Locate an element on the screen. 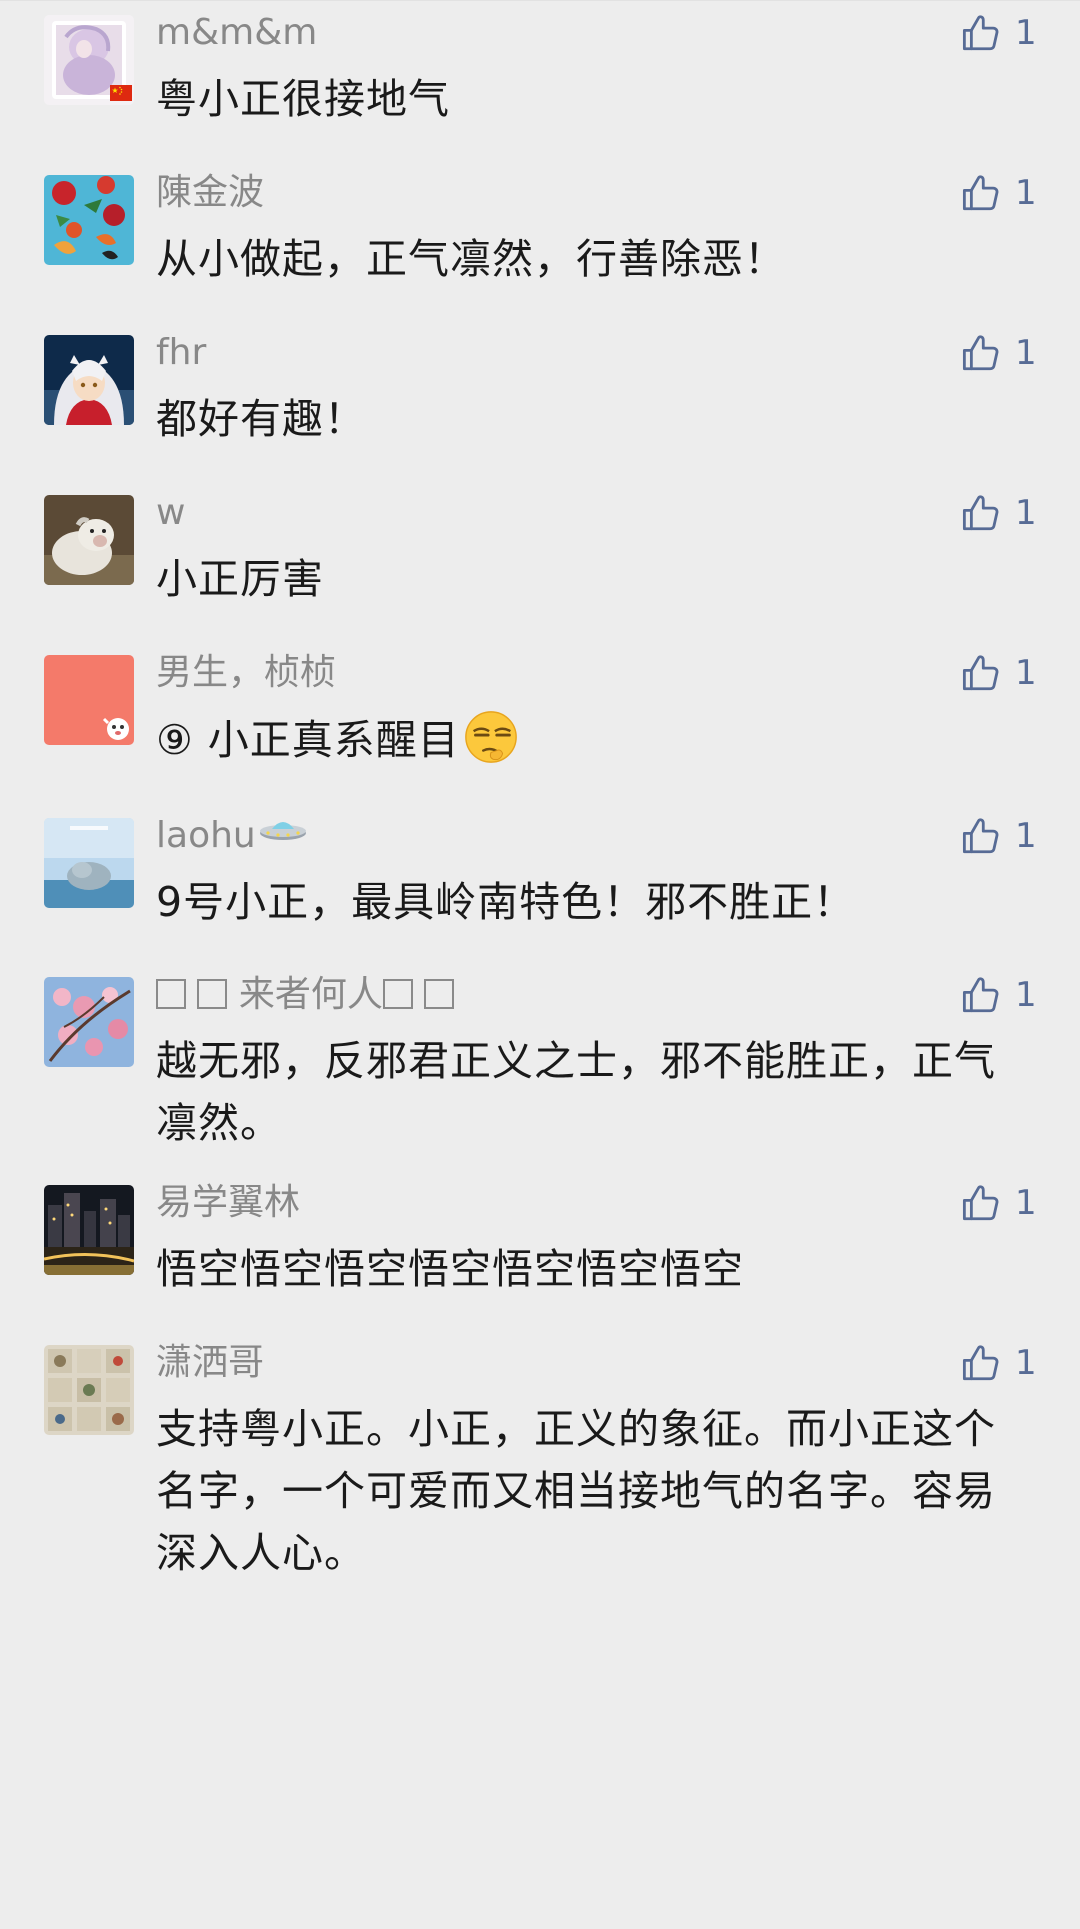 Image resolution: width=1080 pixels, height=1929 pixels. comment-text: 越无邪，反邪君正义之士，邪不能胜正，正气凛然。 is located at coordinates (576, 1092).